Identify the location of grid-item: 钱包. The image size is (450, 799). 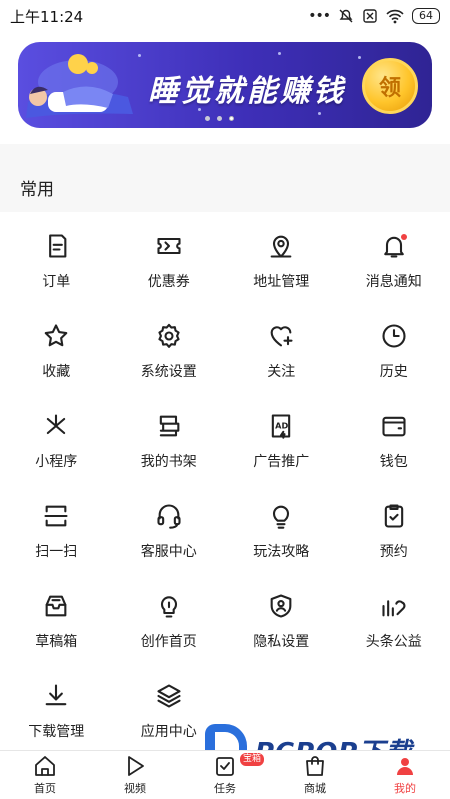
(394, 437).